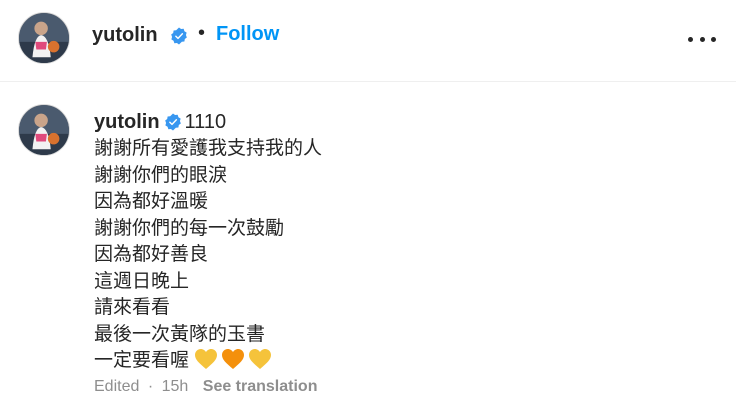 The image size is (736, 416). Describe the element at coordinates (161, 175) in the screenshot. I see `caption-line: 謝謝你們的眼淚` at that location.